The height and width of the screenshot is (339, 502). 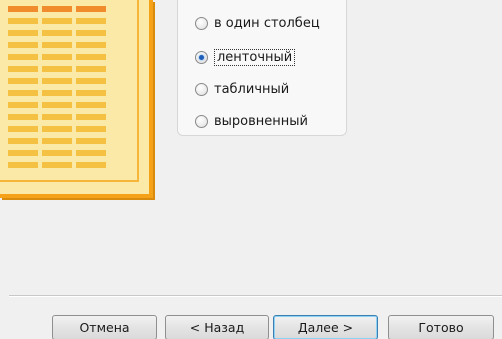 What do you see at coordinates (255, 296) in the screenshot?
I see `button-bar-divider` at bounding box center [255, 296].